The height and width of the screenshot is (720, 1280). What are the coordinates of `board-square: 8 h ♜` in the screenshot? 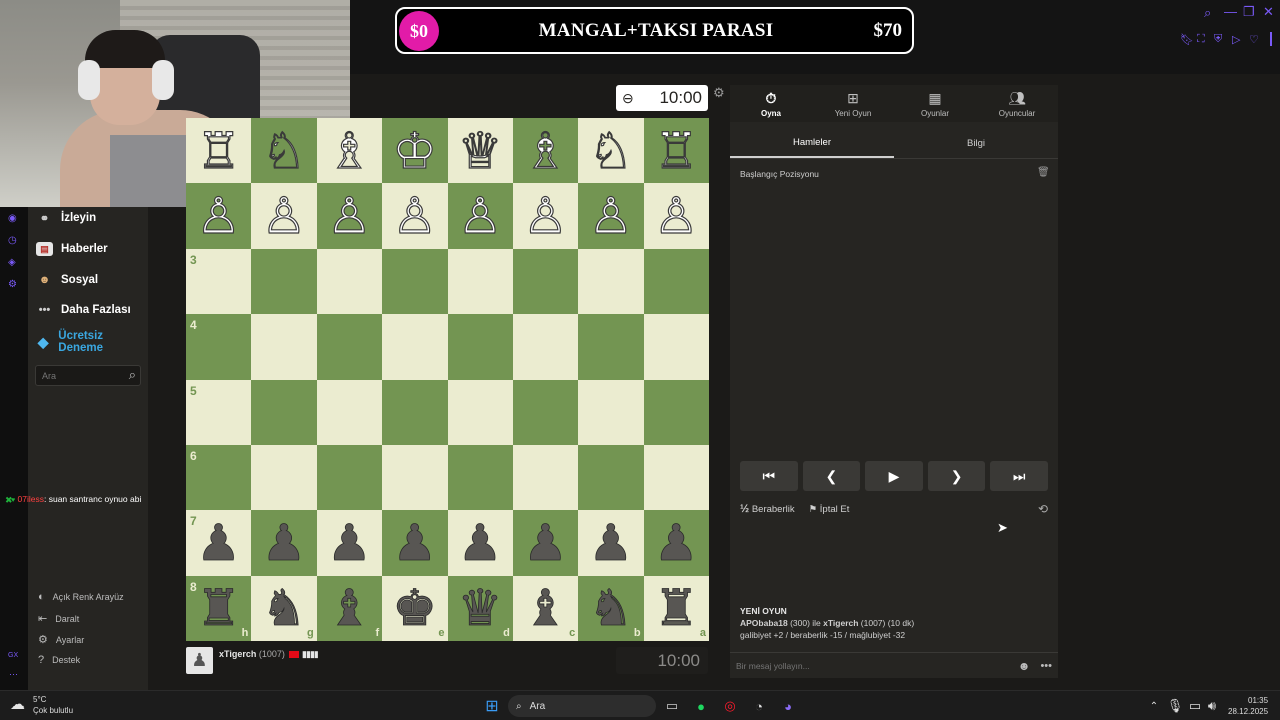 It's located at (219, 608).